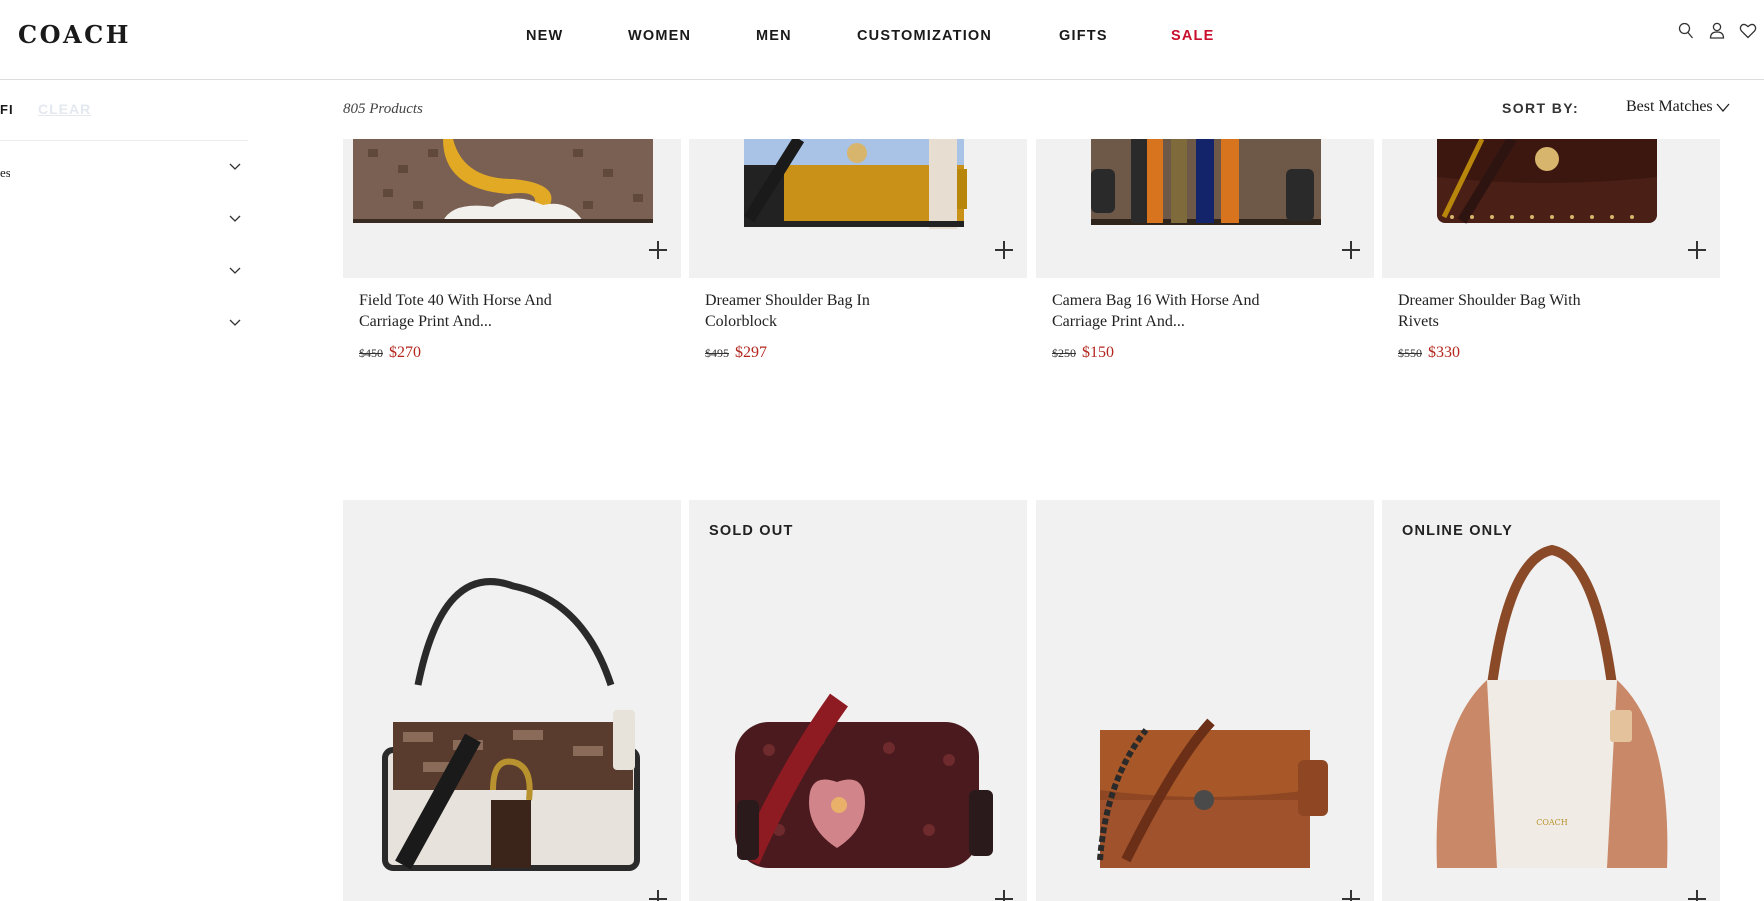 The width and height of the screenshot is (1764, 901). I want to click on nav-customization: CUSTOMIZATION, so click(924, 36).